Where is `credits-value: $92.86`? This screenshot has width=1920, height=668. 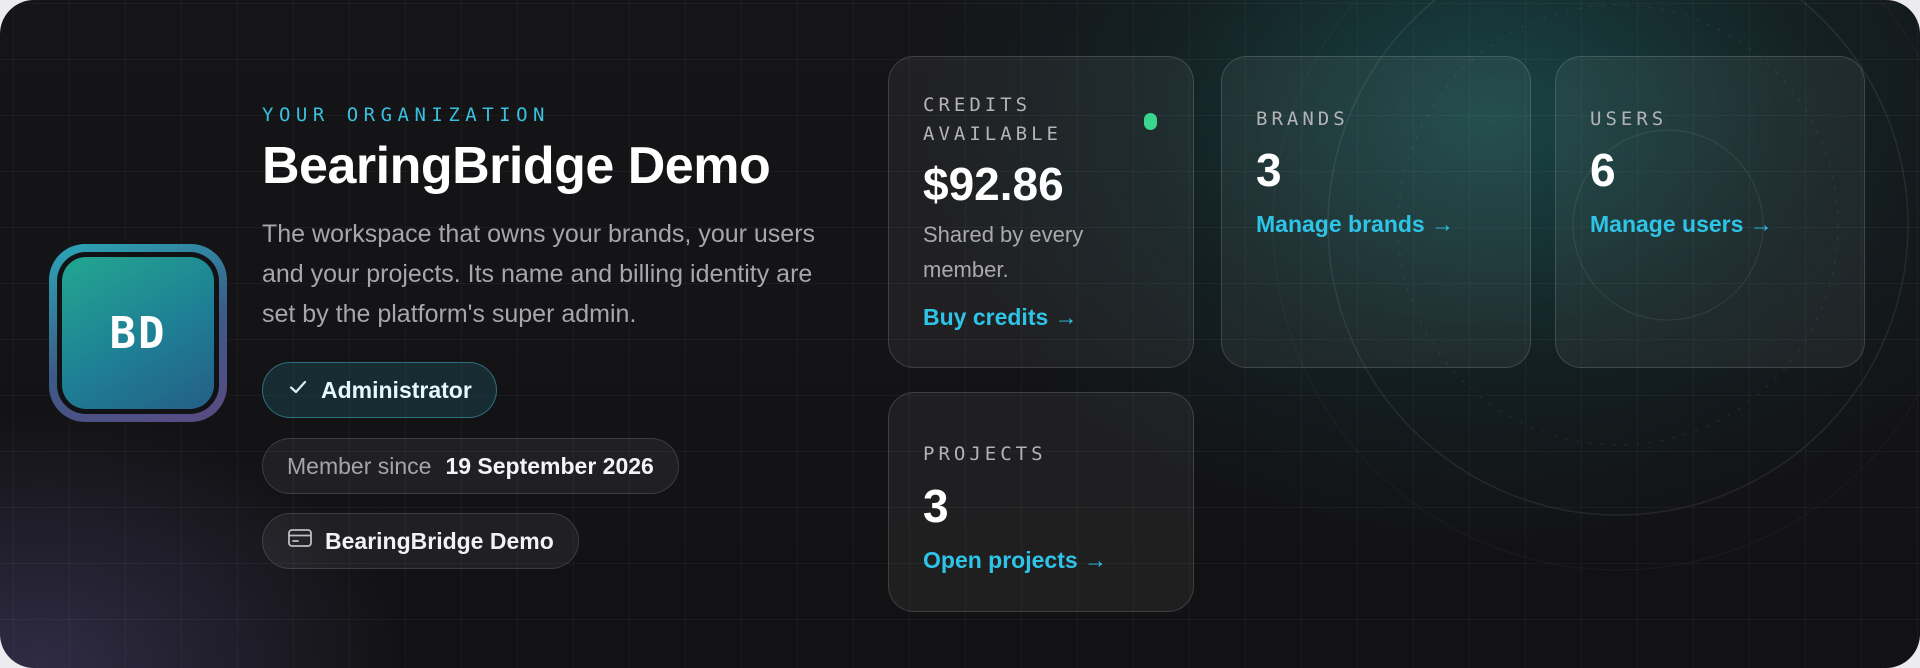
credits-value: $92.86 is located at coordinates (993, 184).